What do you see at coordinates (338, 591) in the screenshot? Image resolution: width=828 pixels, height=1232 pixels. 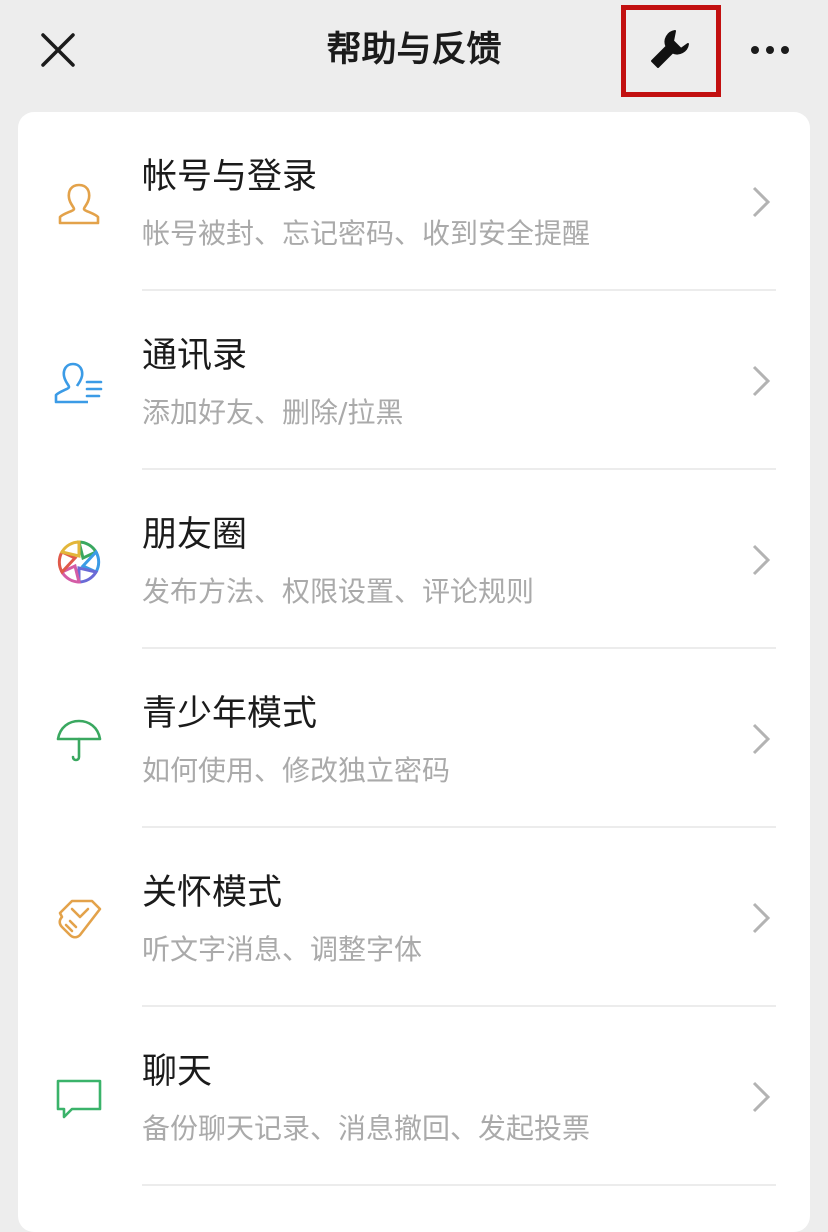 I see `item-subtitle: 发布方法、权限设置、评论规则` at bounding box center [338, 591].